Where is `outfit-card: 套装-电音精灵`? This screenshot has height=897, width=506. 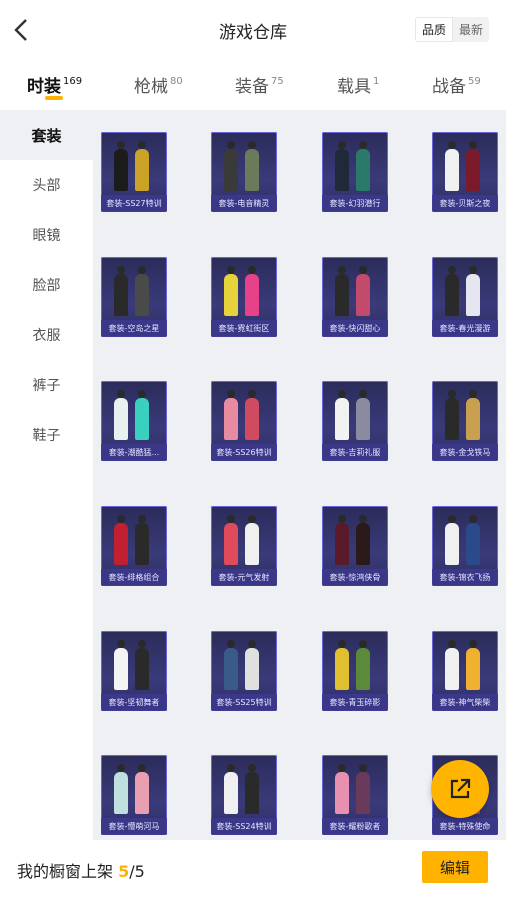 outfit-card: 套装-电音精灵 is located at coordinates (244, 172).